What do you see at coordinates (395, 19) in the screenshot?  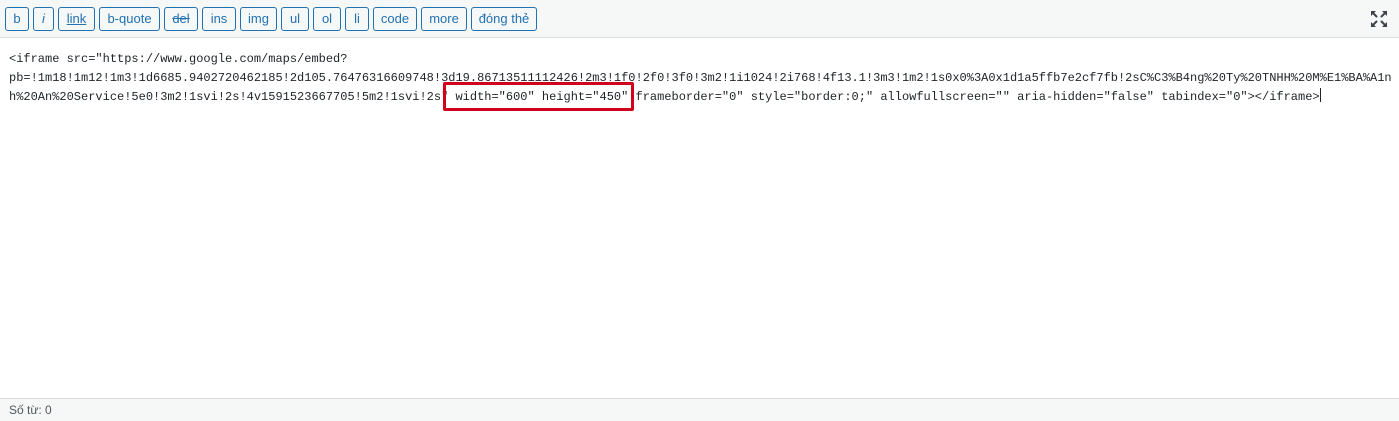 I see `code-button: code` at bounding box center [395, 19].